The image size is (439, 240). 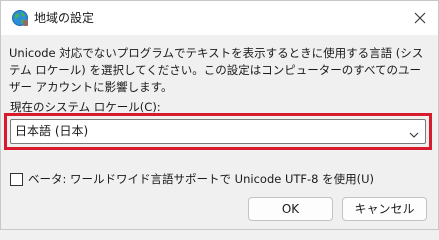 What do you see at coordinates (16, 179) in the screenshot?
I see `beta-utf8-checkbox` at bounding box center [16, 179].